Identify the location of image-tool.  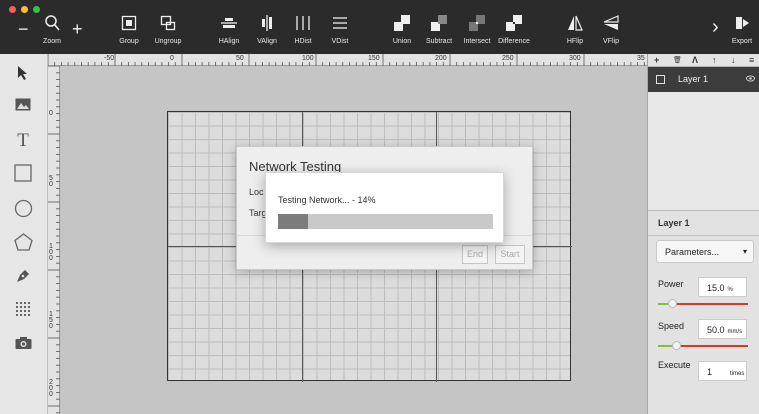
(23, 107).